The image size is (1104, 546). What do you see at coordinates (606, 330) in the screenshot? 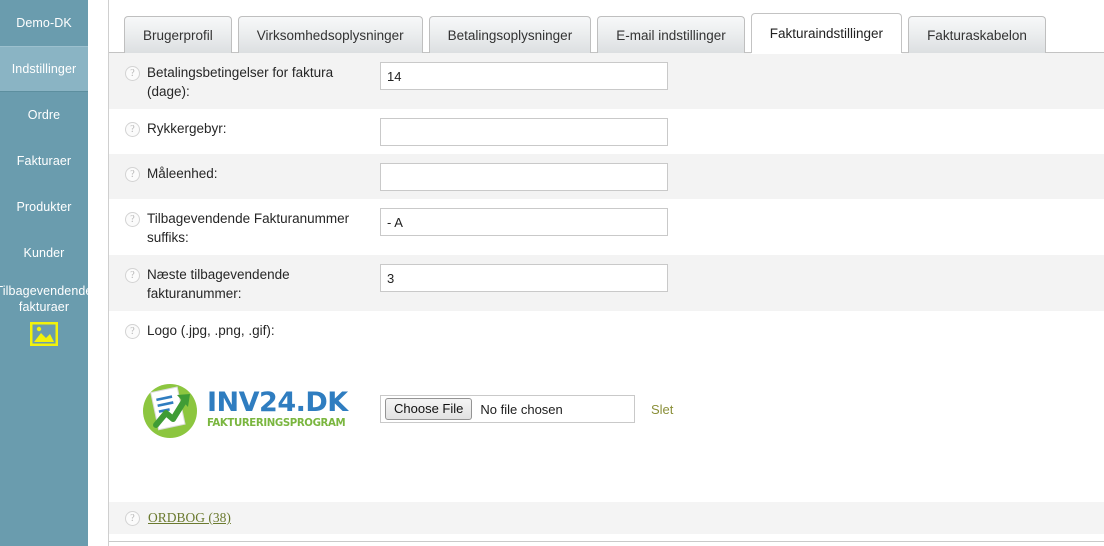
I see `form-row-logo-label: ? Logo (.jpg, .png, .gif):` at bounding box center [606, 330].